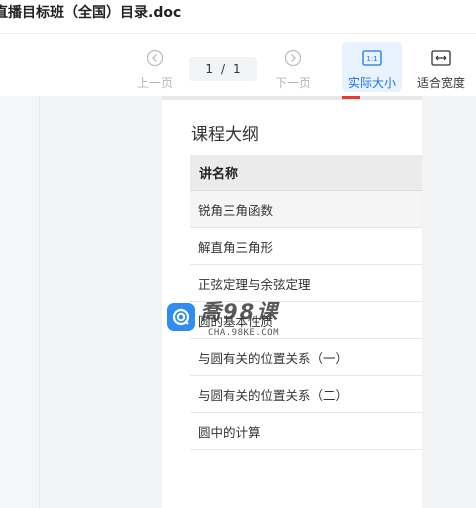 The height and width of the screenshot is (508, 476). I want to click on table-row: 锐角三角函数, so click(306, 209).